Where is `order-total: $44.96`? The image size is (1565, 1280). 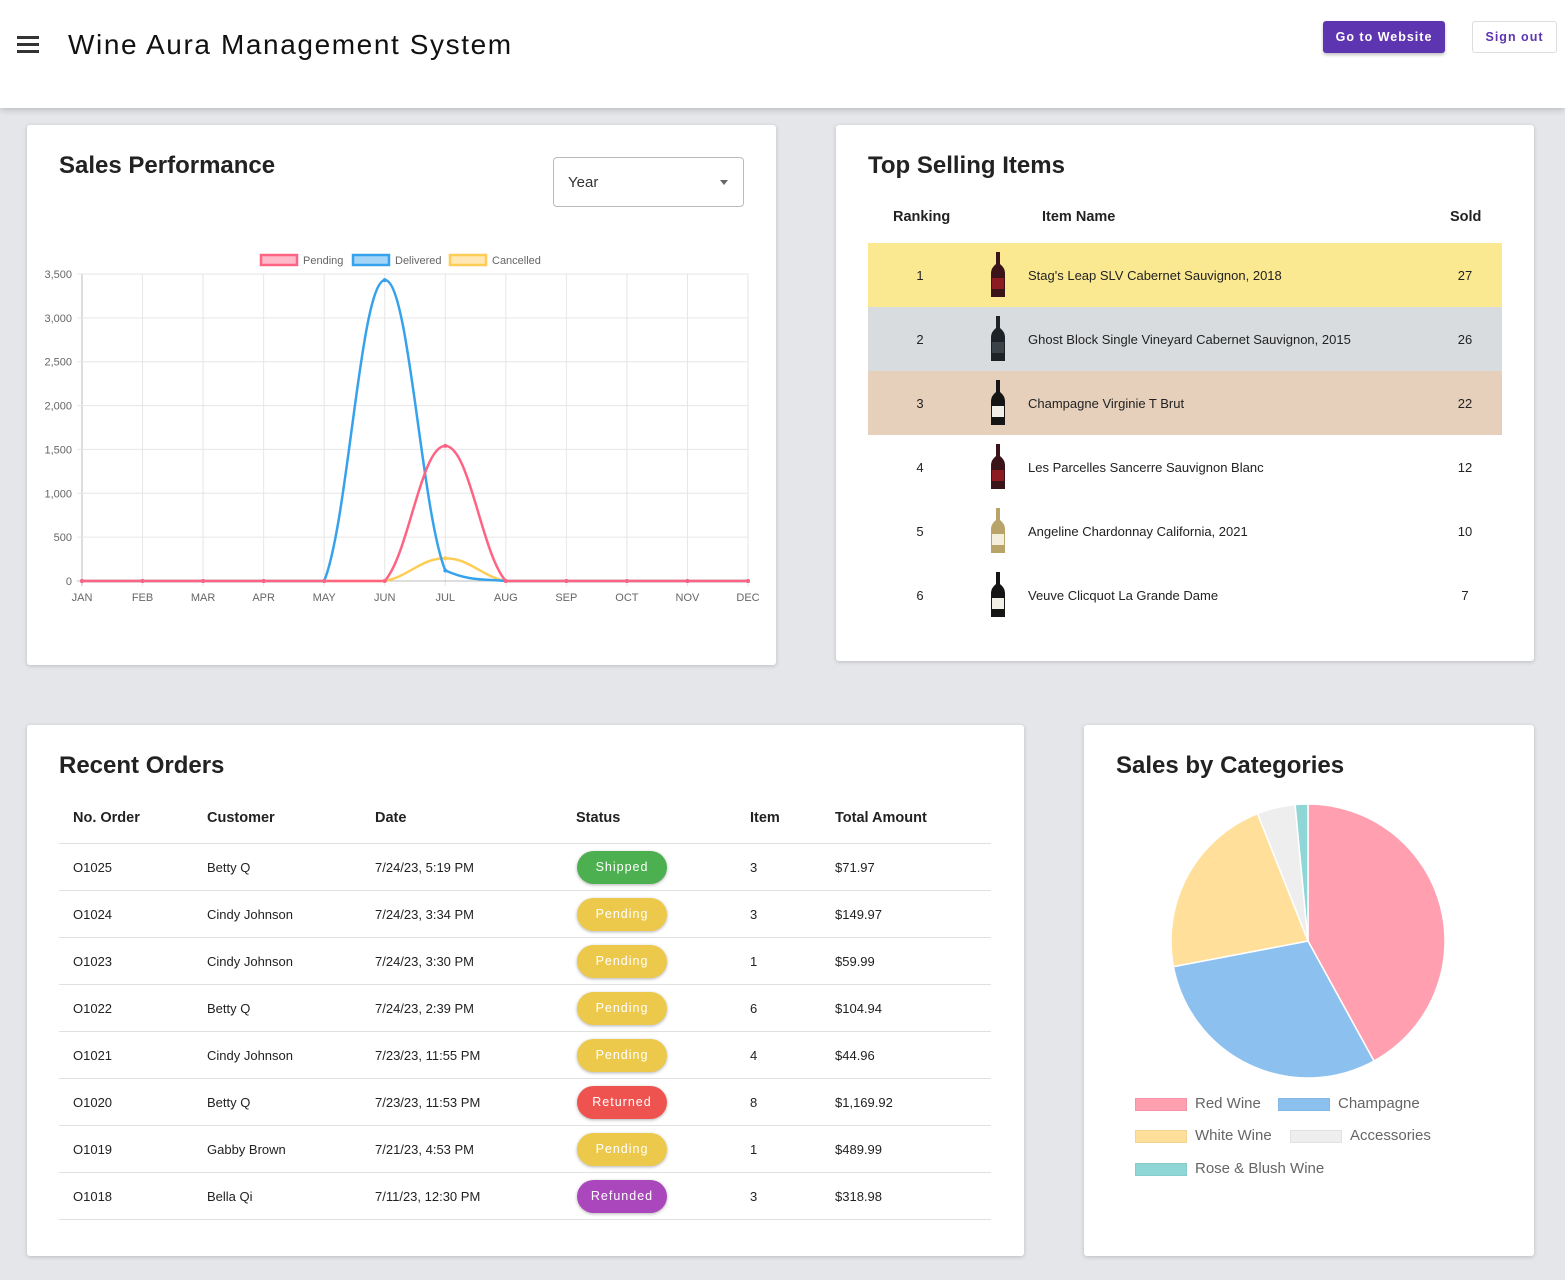
order-total: $44.96 is located at coordinates (855, 1055).